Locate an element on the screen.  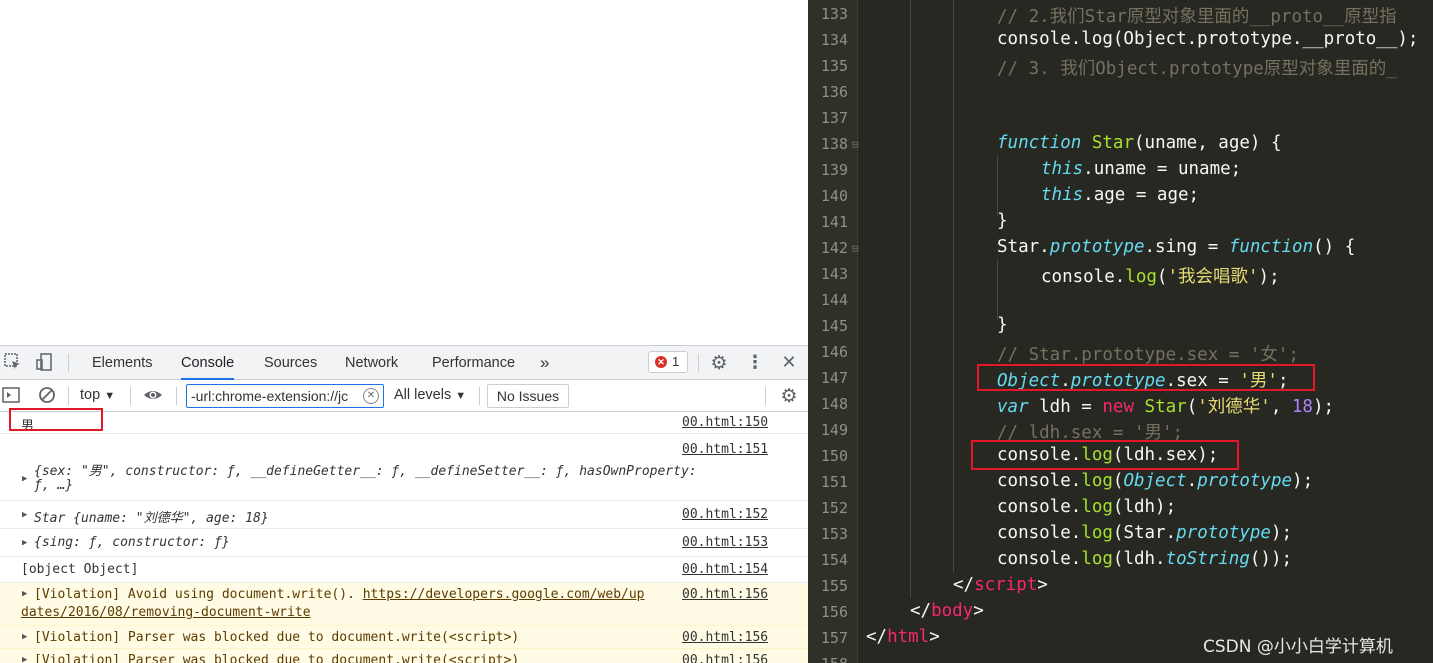
code-token: ldh = is located at coordinates (1065, 407).